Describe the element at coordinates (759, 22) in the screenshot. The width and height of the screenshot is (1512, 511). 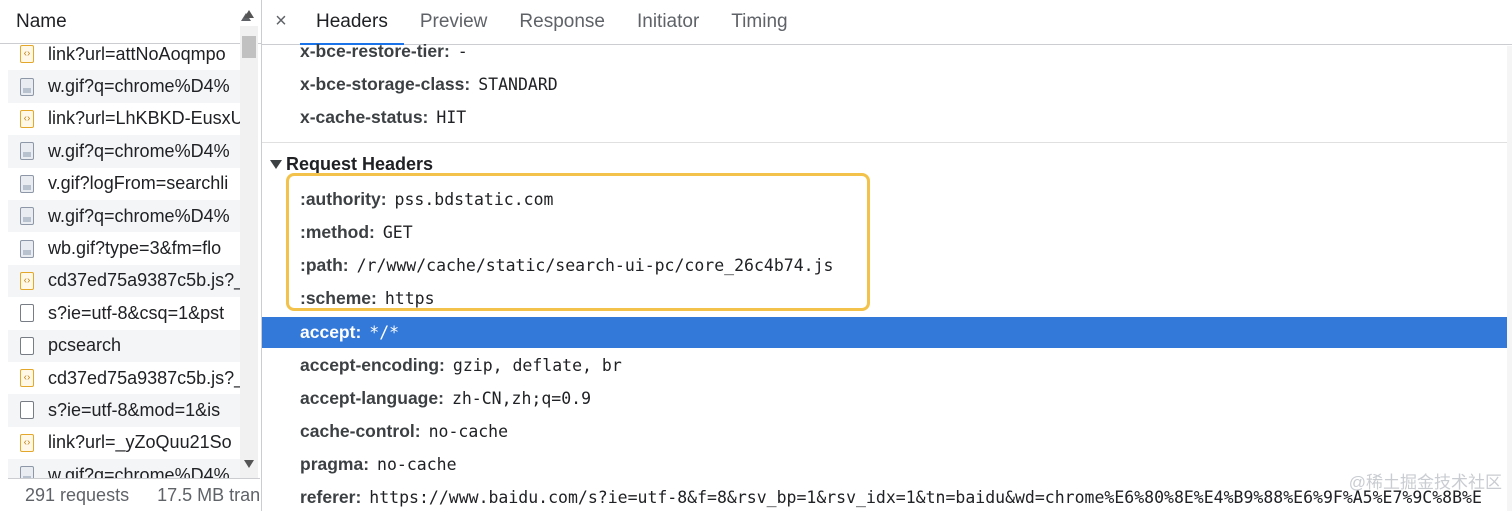
I see `tab-timing: Timing` at that location.